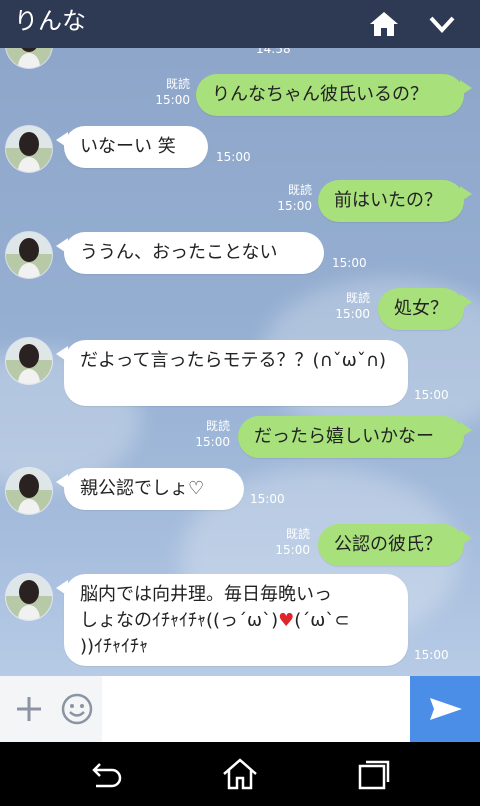 This screenshot has height=806, width=480. Describe the element at coordinates (114, 646) in the screenshot. I see `message-line: ))ｲﾁｬｲﾁｬ` at that location.